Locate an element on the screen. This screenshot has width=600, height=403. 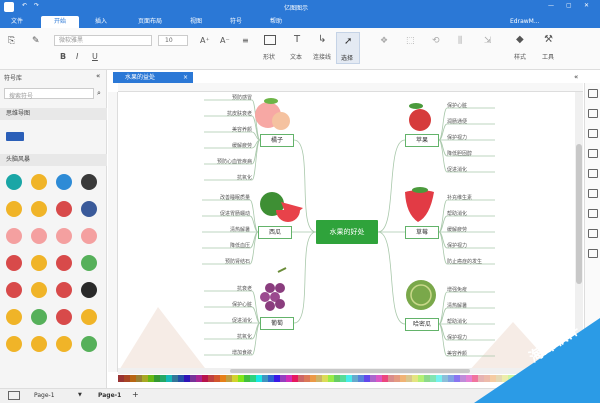
shape-tool-label: 形状 is located at coordinates (269, 56).